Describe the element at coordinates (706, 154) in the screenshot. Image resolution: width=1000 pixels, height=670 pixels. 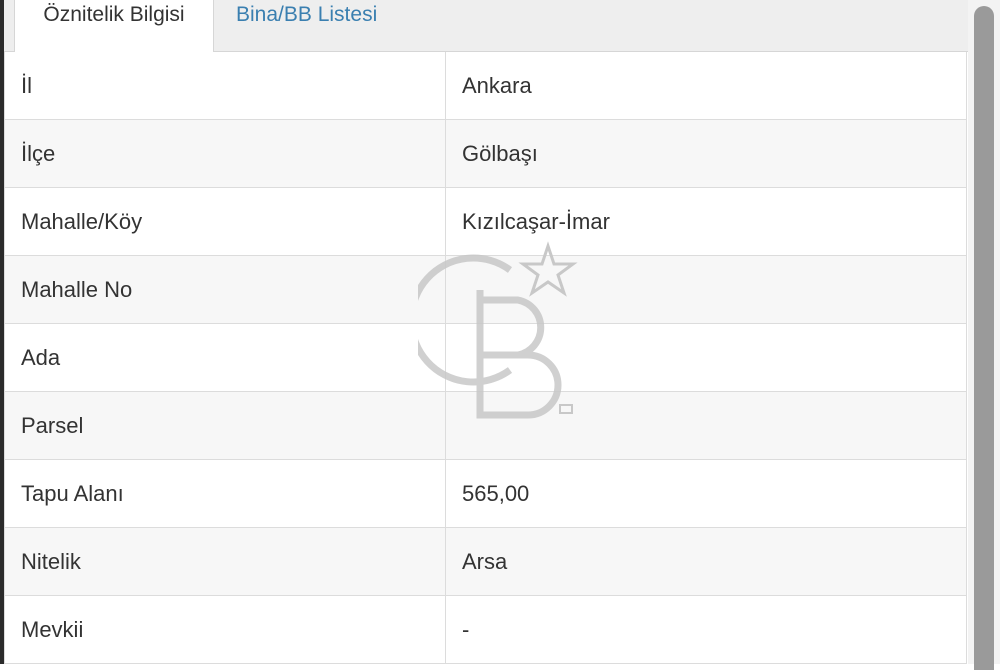
I see `row-value: Gölbaşı` at that location.